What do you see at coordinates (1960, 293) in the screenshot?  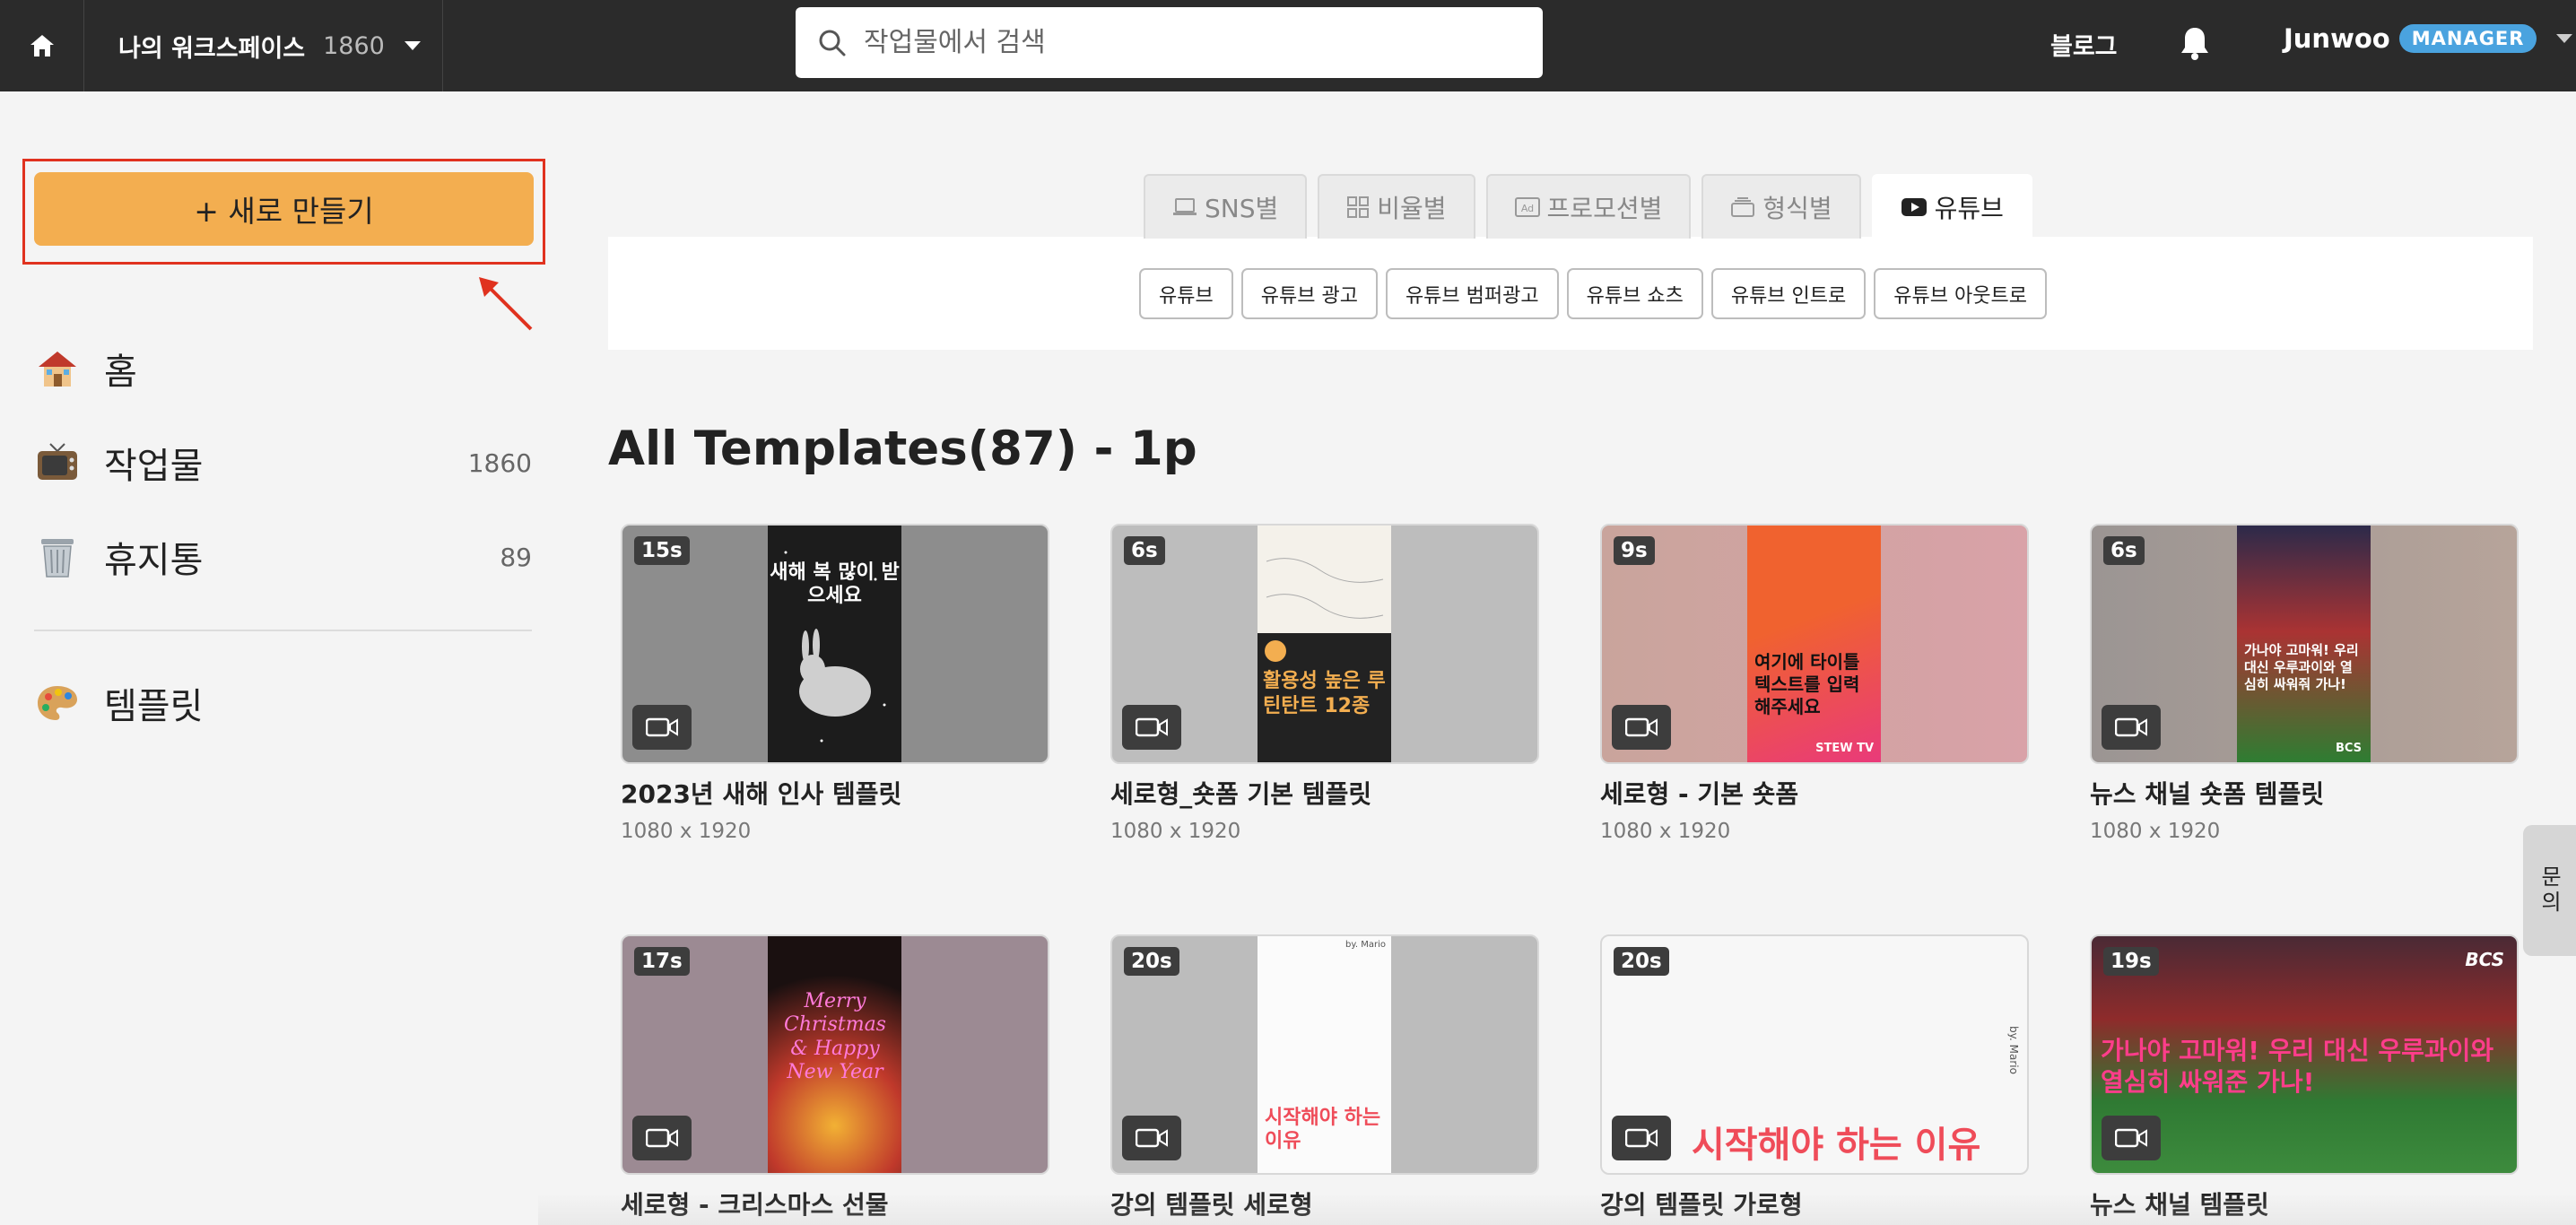 I see `chip-youtube-outro: 유튜브 아웃트로` at bounding box center [1960, 293].